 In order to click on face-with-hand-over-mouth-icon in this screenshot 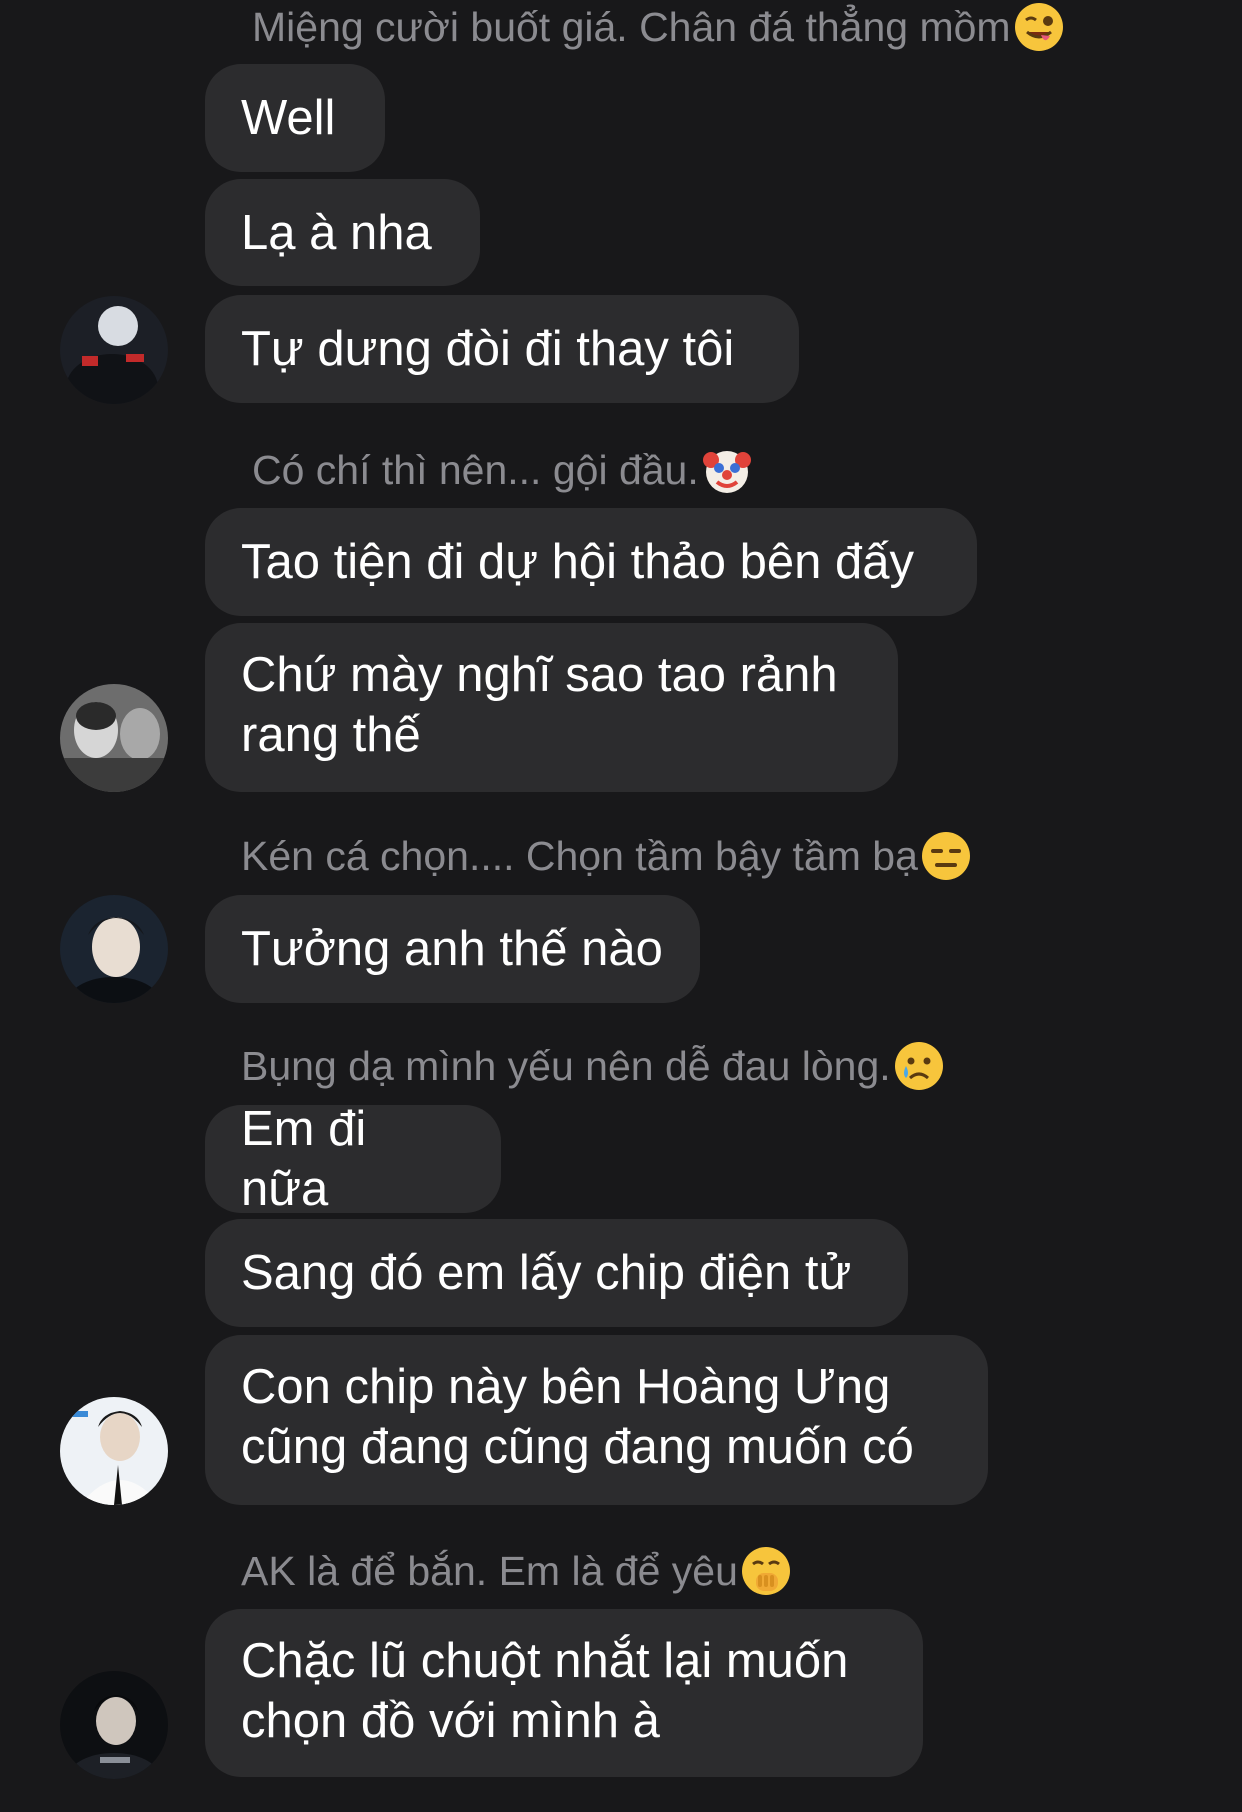, I will do `click(766, 1571)`.